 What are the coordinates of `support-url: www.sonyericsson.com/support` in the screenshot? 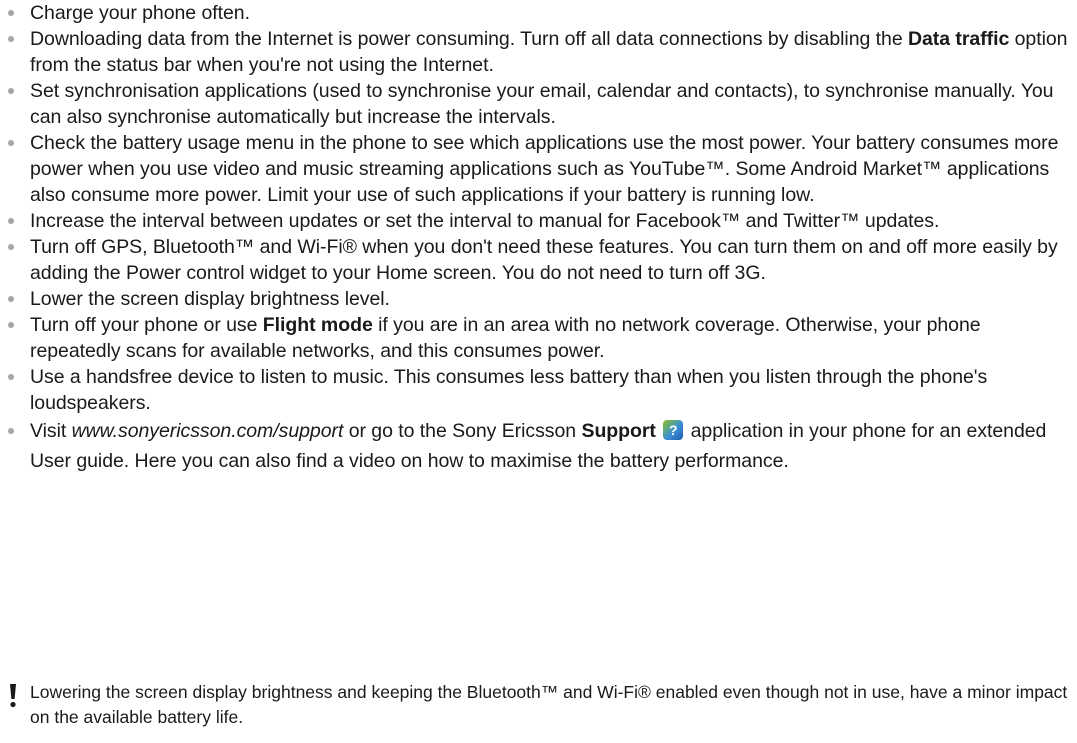 It's located at (207, 431).